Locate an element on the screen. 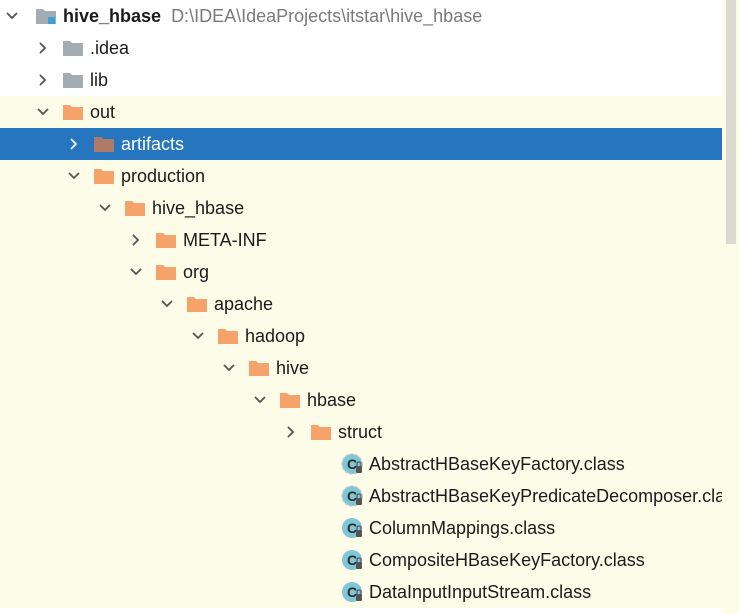  project-module-icon is located at coordinates (46, 16).